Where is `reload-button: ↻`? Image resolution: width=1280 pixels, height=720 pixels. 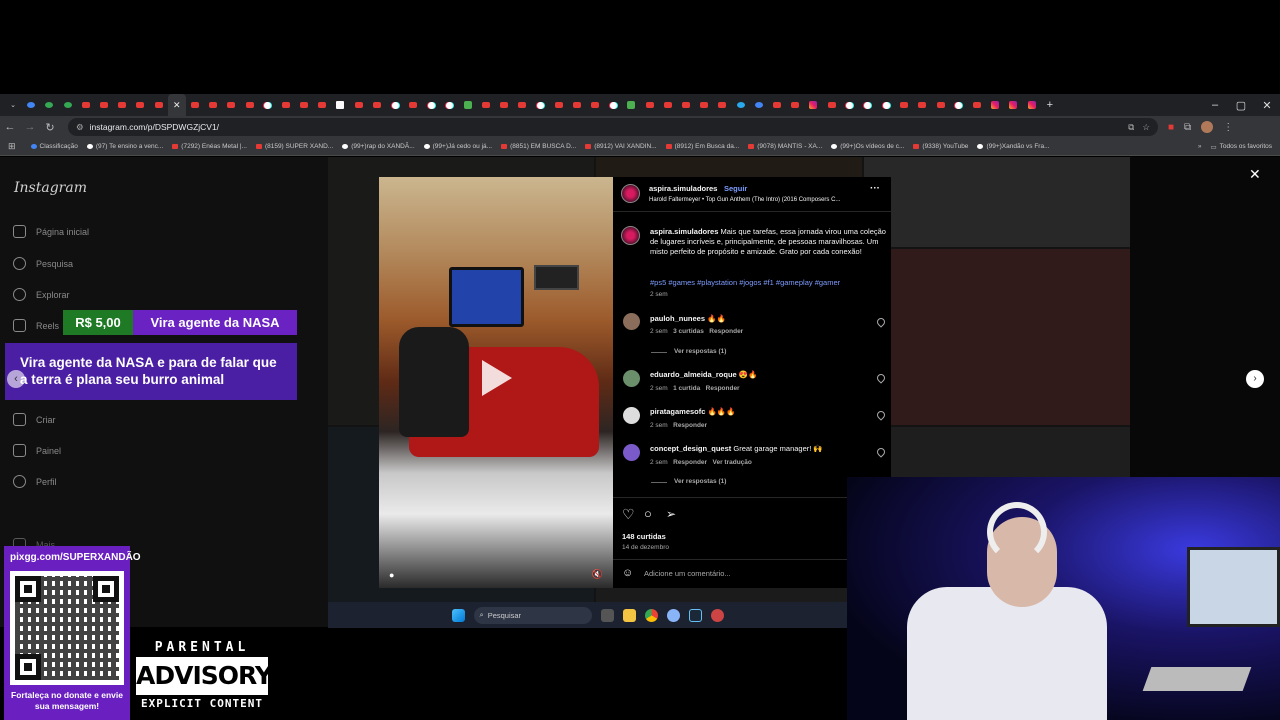 reload-button: ↻ is located at coordinates (50, 127).